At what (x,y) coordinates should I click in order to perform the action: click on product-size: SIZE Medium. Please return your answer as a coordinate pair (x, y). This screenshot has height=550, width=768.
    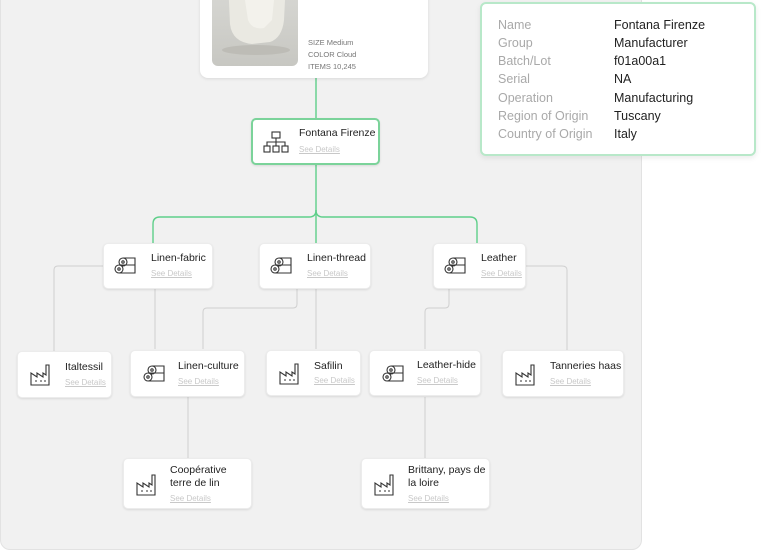
    Looking at the image, I should click on (331, 42).